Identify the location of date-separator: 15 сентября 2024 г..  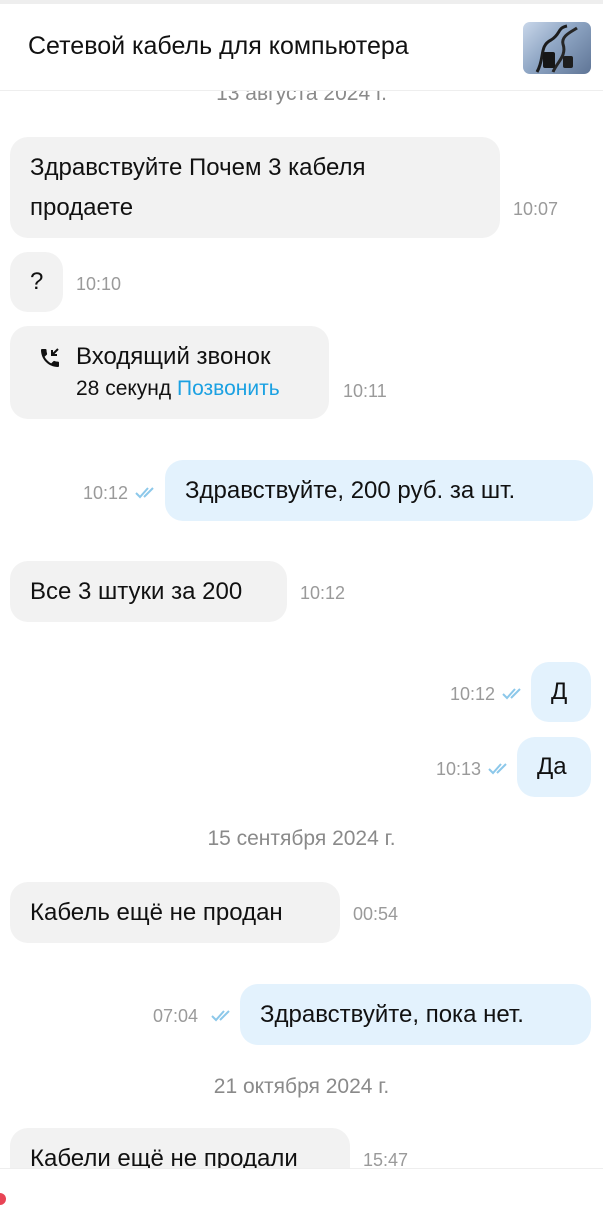
(301, 838).